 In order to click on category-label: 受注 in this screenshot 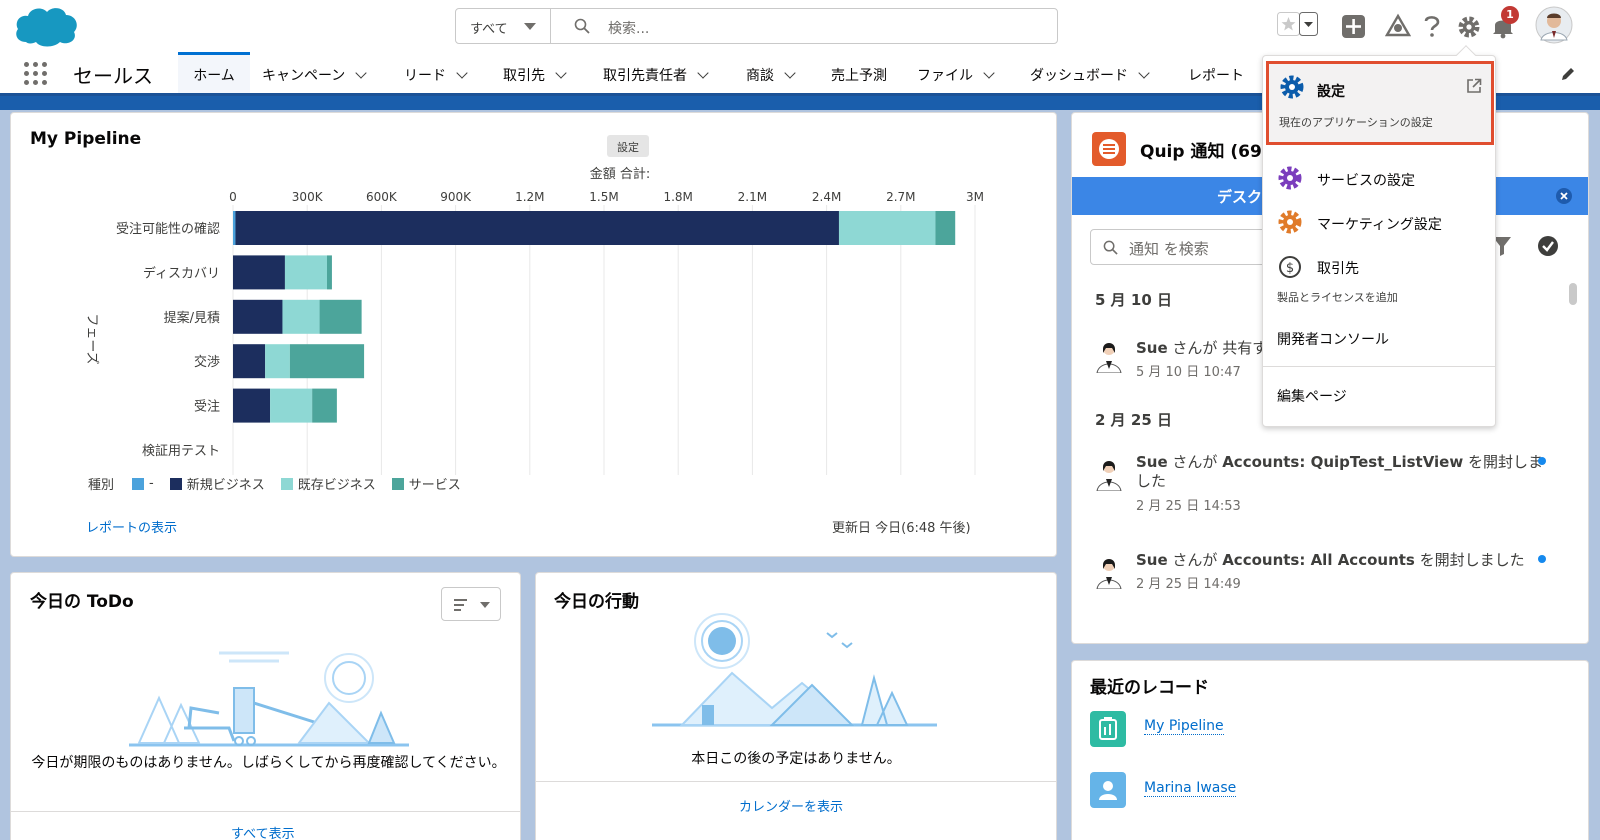, I will do `click(207, 407)`.